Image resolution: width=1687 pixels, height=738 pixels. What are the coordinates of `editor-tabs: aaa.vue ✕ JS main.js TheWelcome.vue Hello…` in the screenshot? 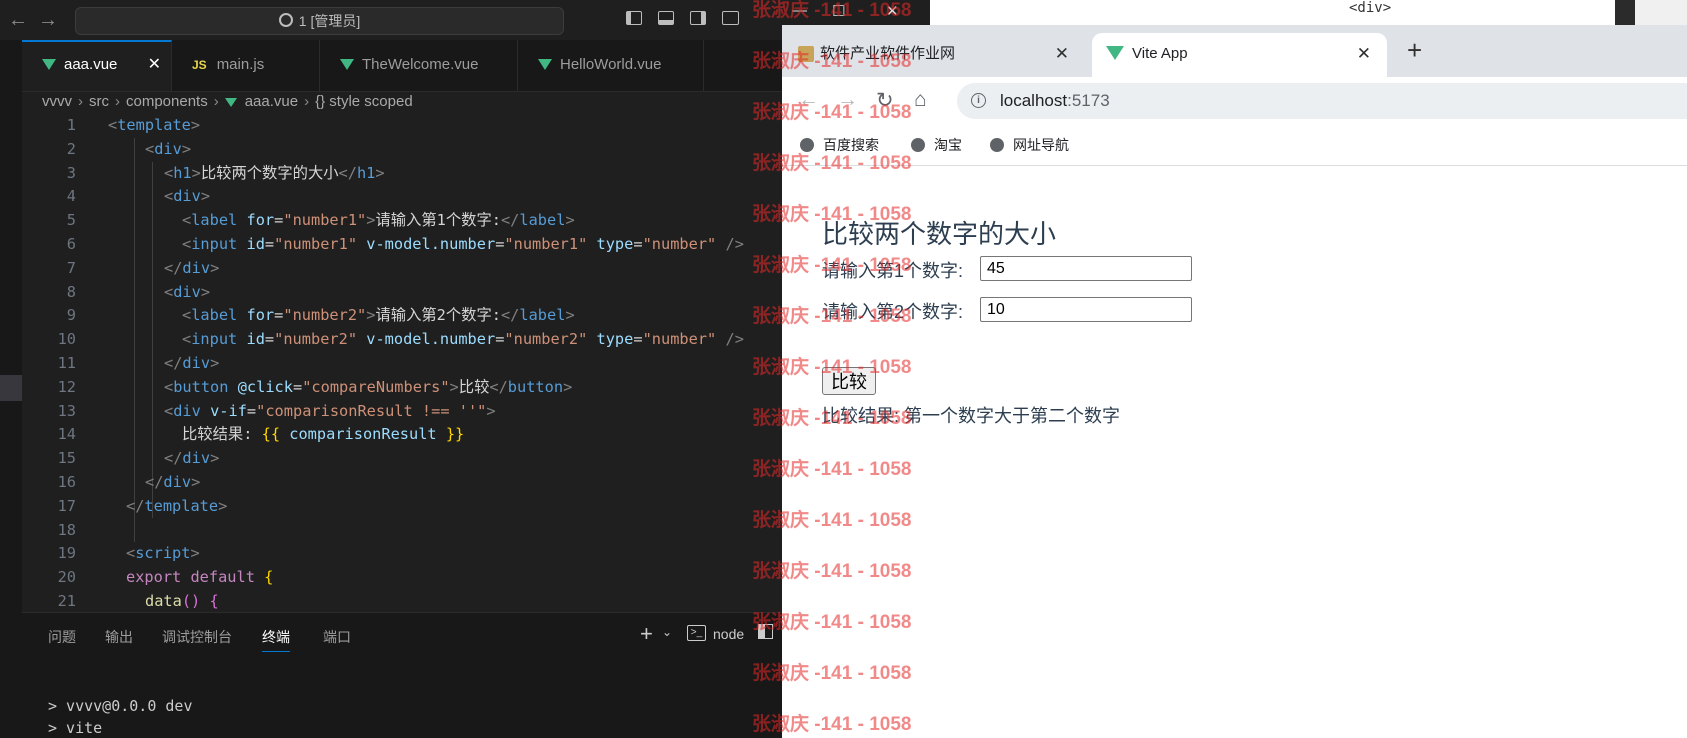 It's located at (402, 66).